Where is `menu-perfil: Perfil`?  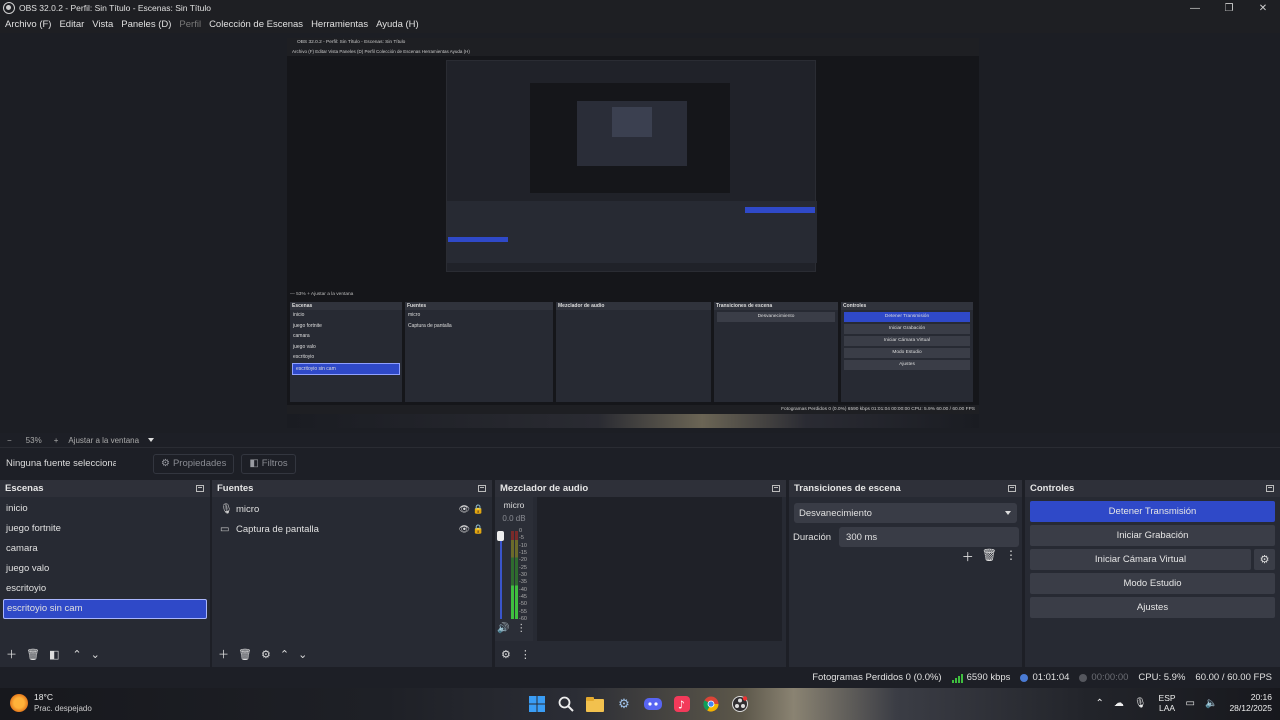 menu-perfil: Perfil is located at coordinates (190, 24).